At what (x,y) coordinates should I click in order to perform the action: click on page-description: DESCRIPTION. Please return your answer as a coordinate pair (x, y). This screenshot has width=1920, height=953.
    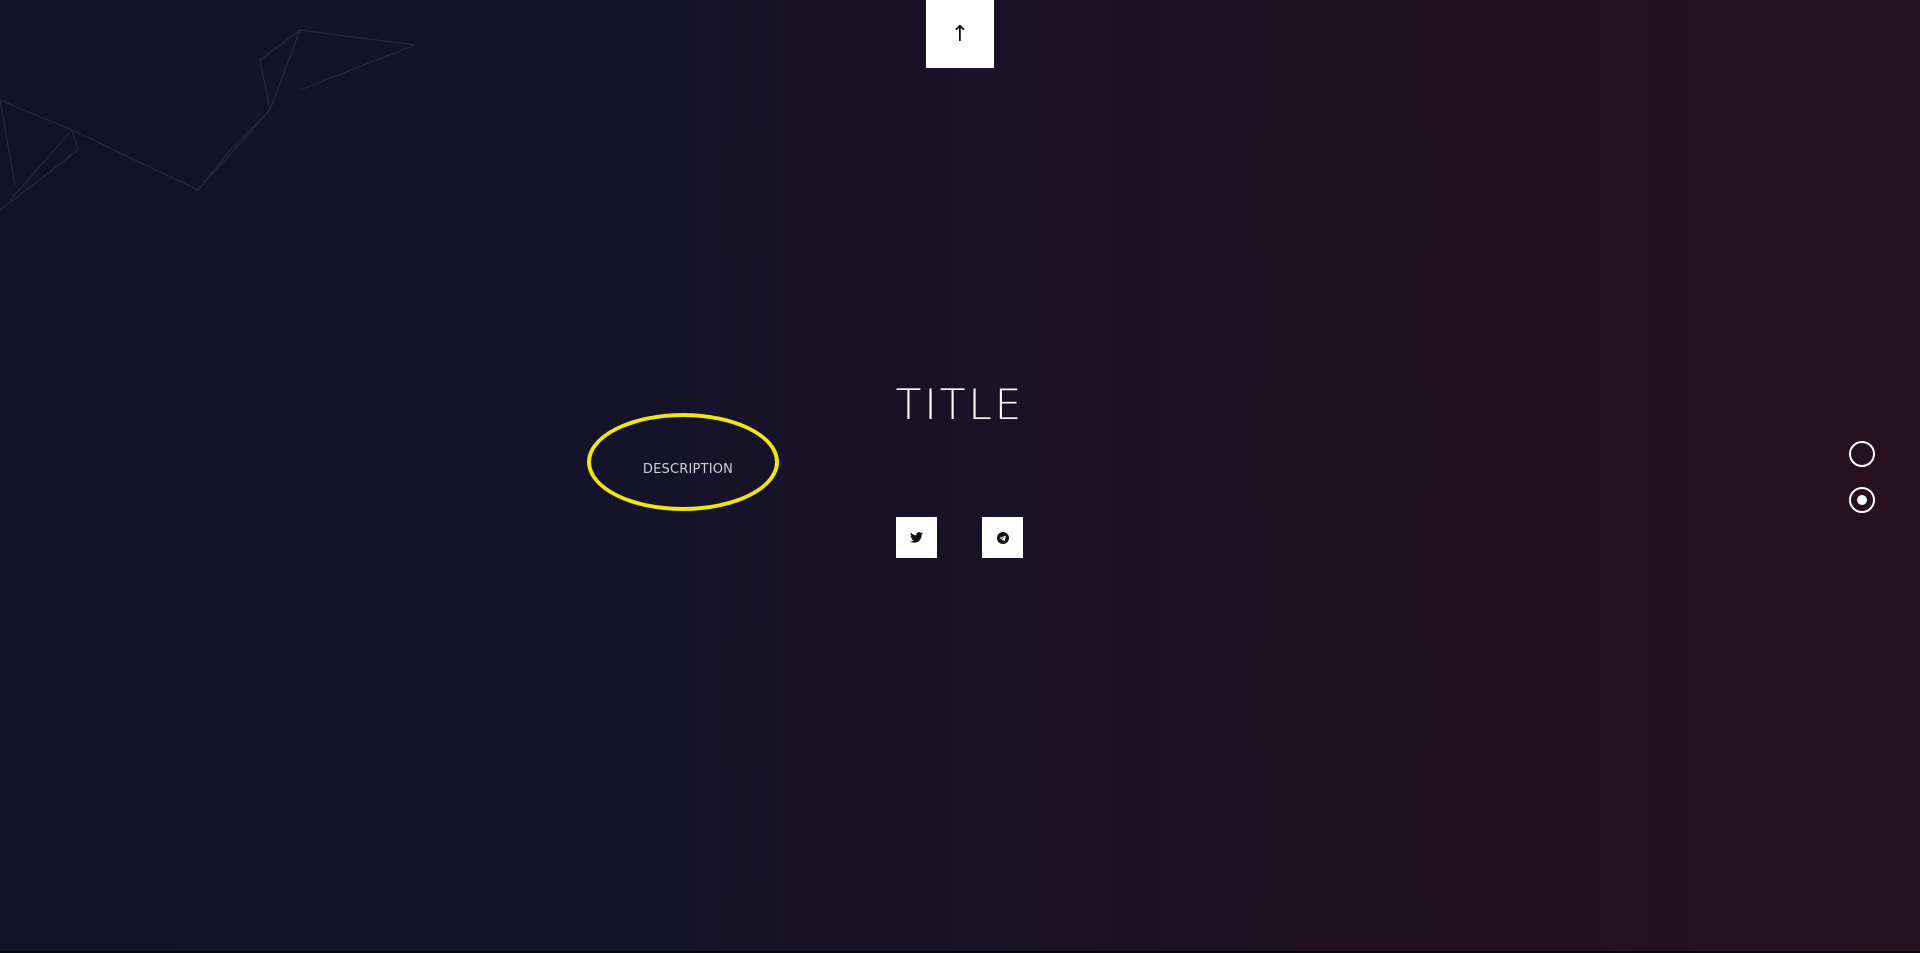
    Looking at the image, I should click on (688, 469).